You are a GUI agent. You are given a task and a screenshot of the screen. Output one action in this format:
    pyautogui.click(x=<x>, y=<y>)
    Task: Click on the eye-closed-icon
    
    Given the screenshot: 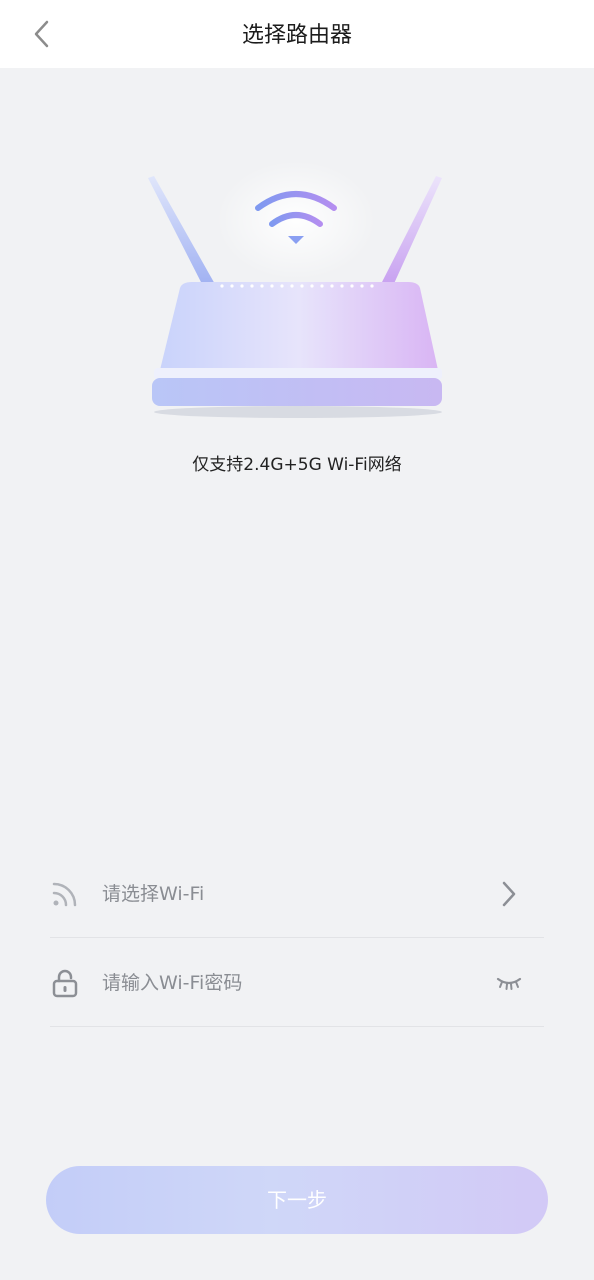 What is the action you would take?
    pyautogui.click(x=509, y=983)
    